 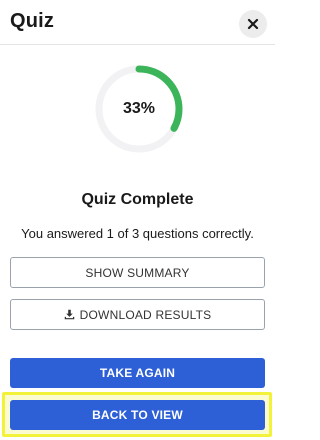 I want to click on score-percent: 33%, so click(x=139, y=108).